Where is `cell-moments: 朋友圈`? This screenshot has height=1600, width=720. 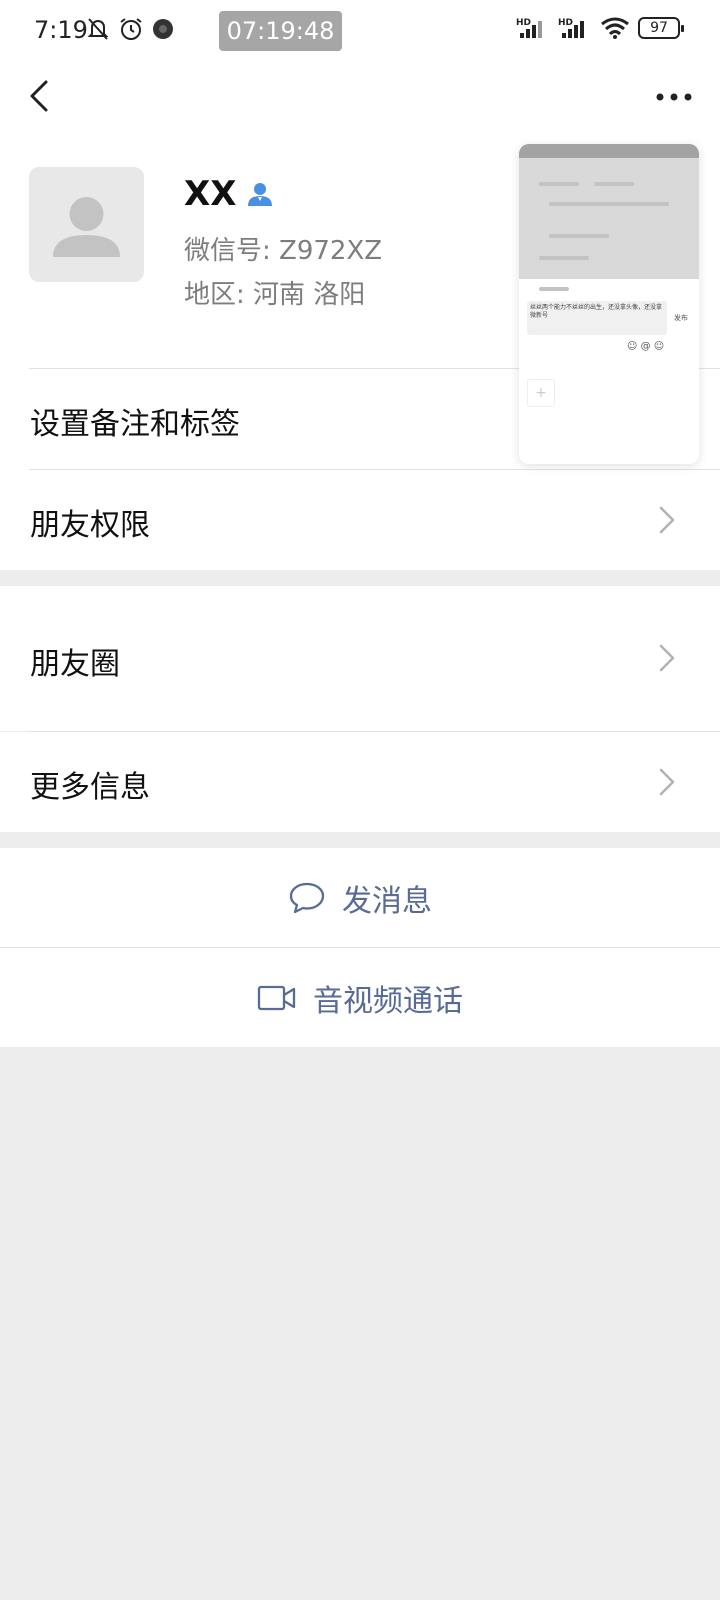
cell-moments: 朋友圈 is located at coordinates (360, 658).